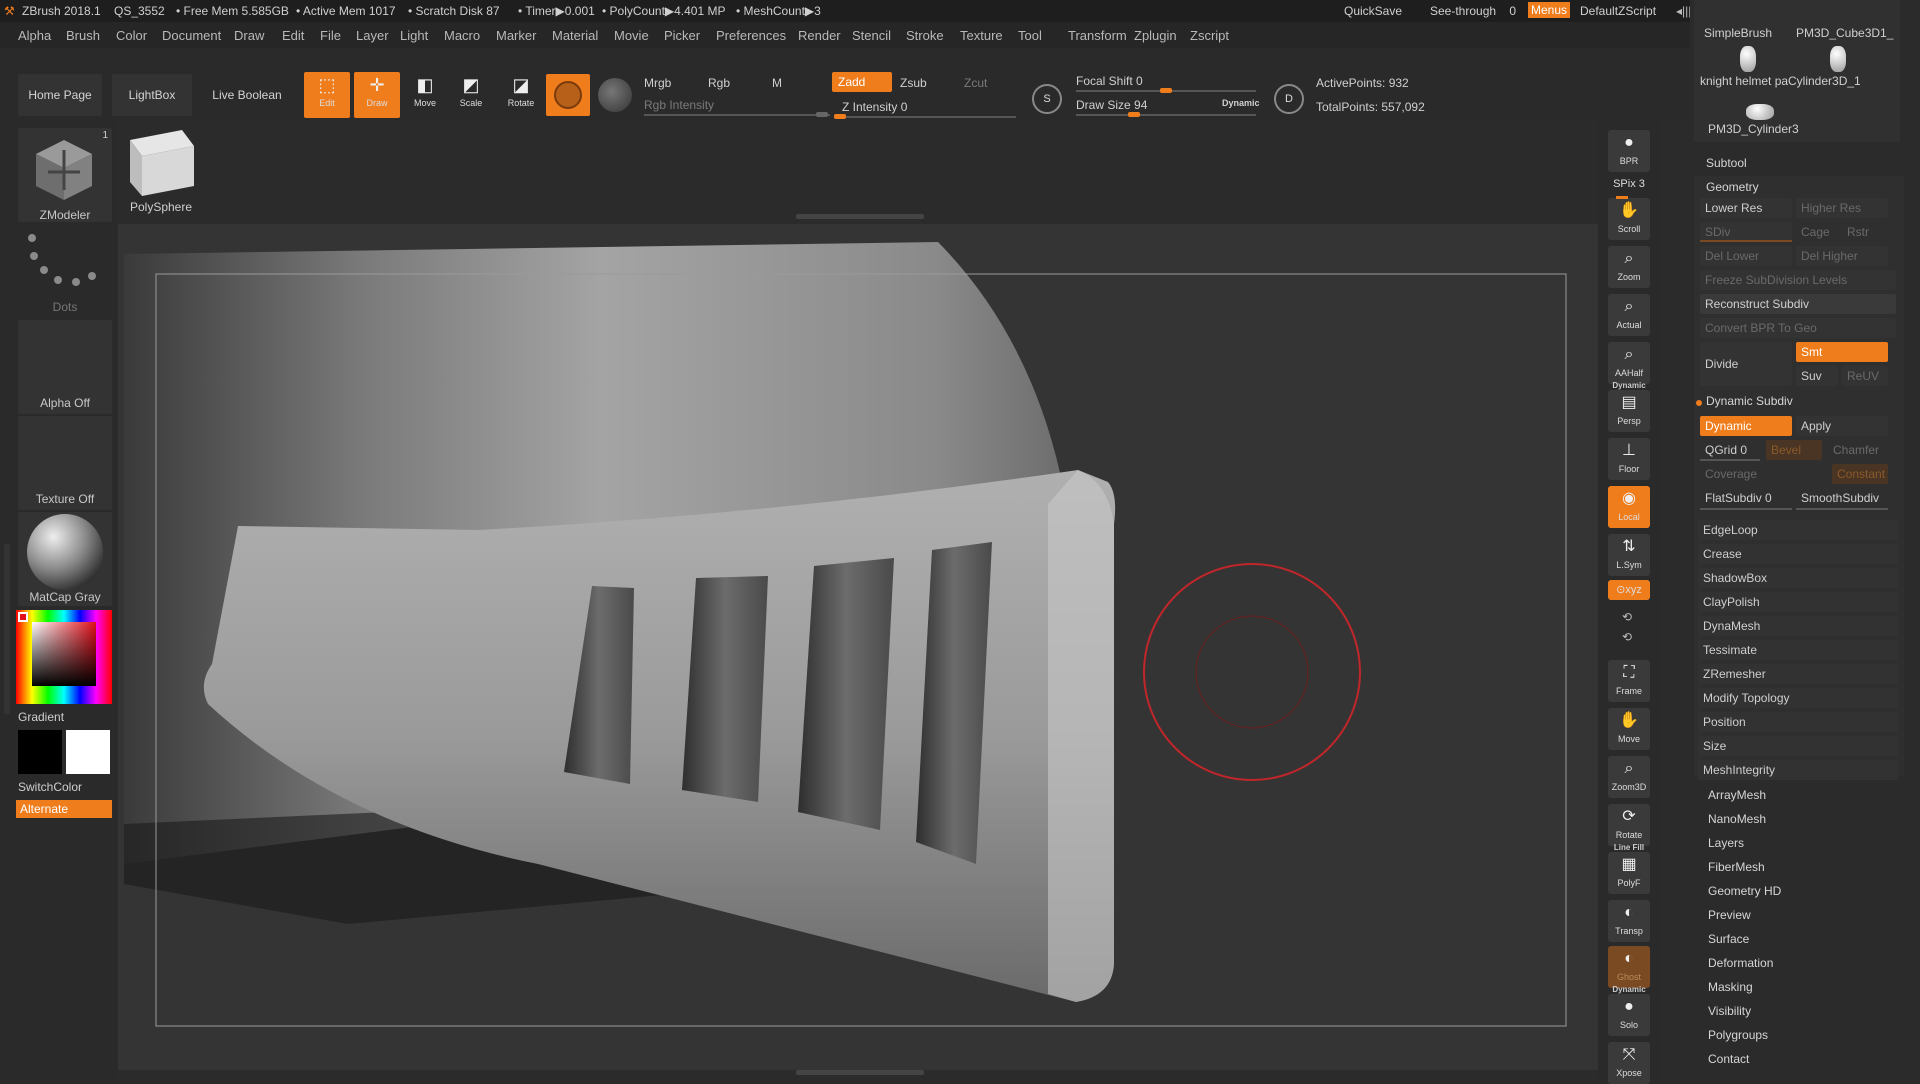 This screenshot has height=1084, width=1920. I want to click on spix-slider: SPix 3, so click(1629, 187).